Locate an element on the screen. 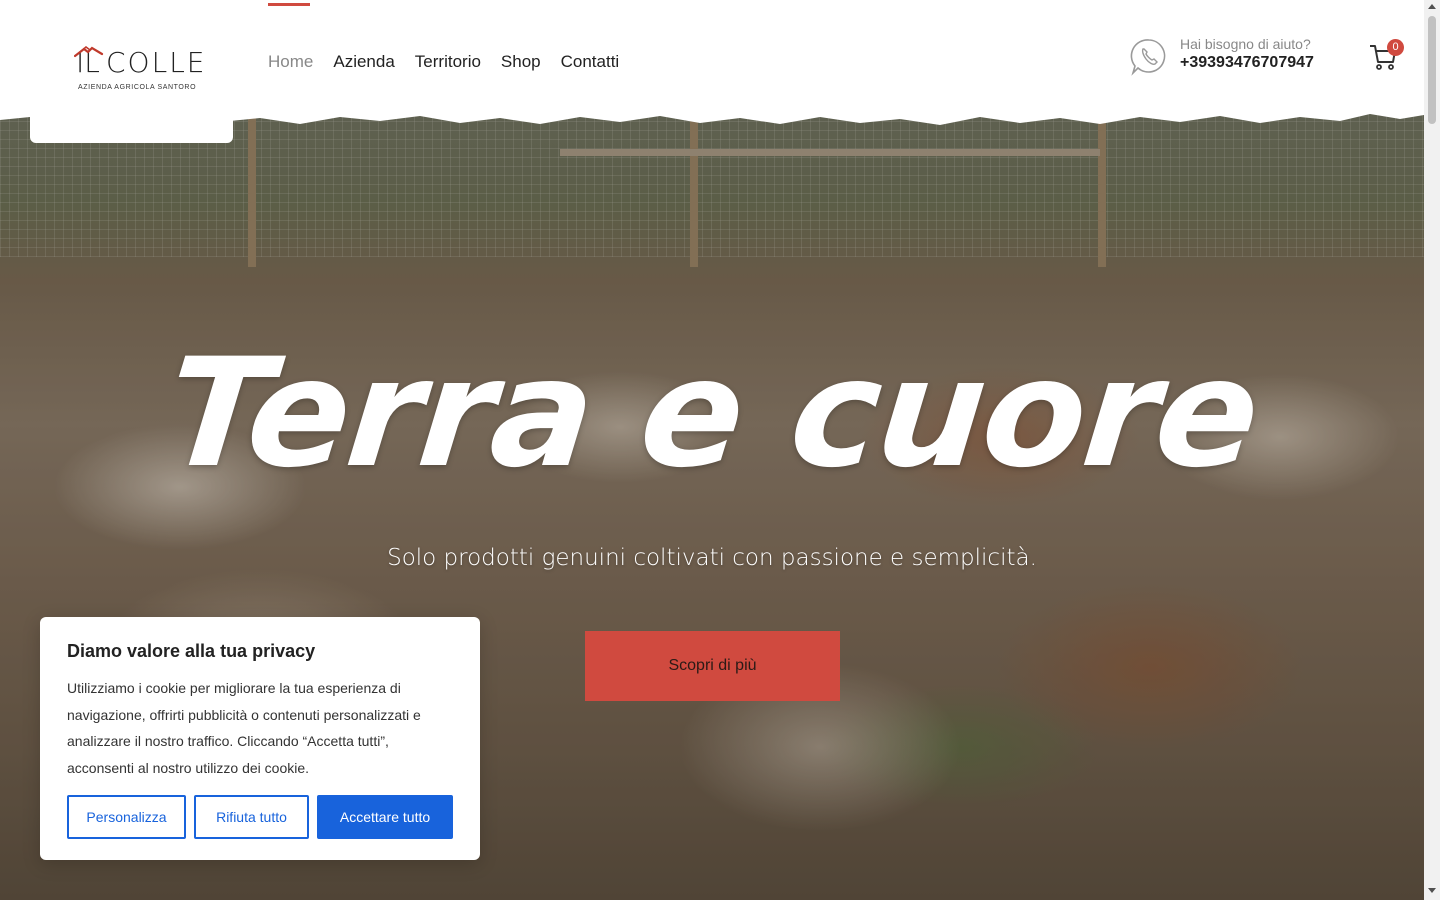 This screenshot has height=900, width=1440. hero-cta-button: Scopri di più is located at coordinates (712, 666).